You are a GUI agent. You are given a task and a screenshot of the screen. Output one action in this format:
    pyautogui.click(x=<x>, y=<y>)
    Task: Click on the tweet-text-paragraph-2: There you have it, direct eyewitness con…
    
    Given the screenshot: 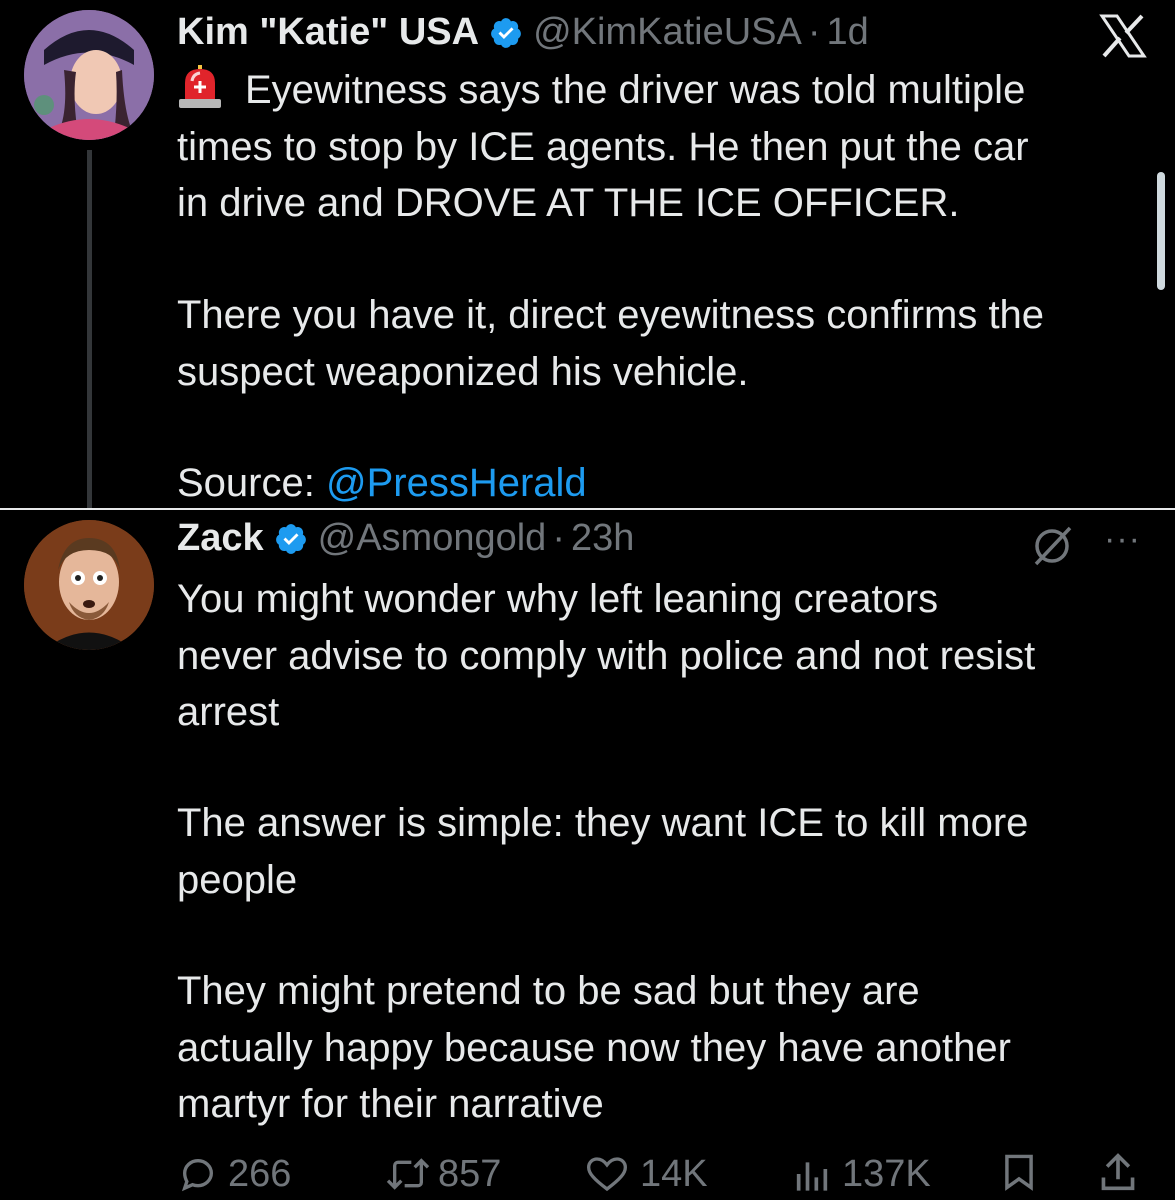 What is the action you would take?
    pyautogui.click(x=667, y=343)
    